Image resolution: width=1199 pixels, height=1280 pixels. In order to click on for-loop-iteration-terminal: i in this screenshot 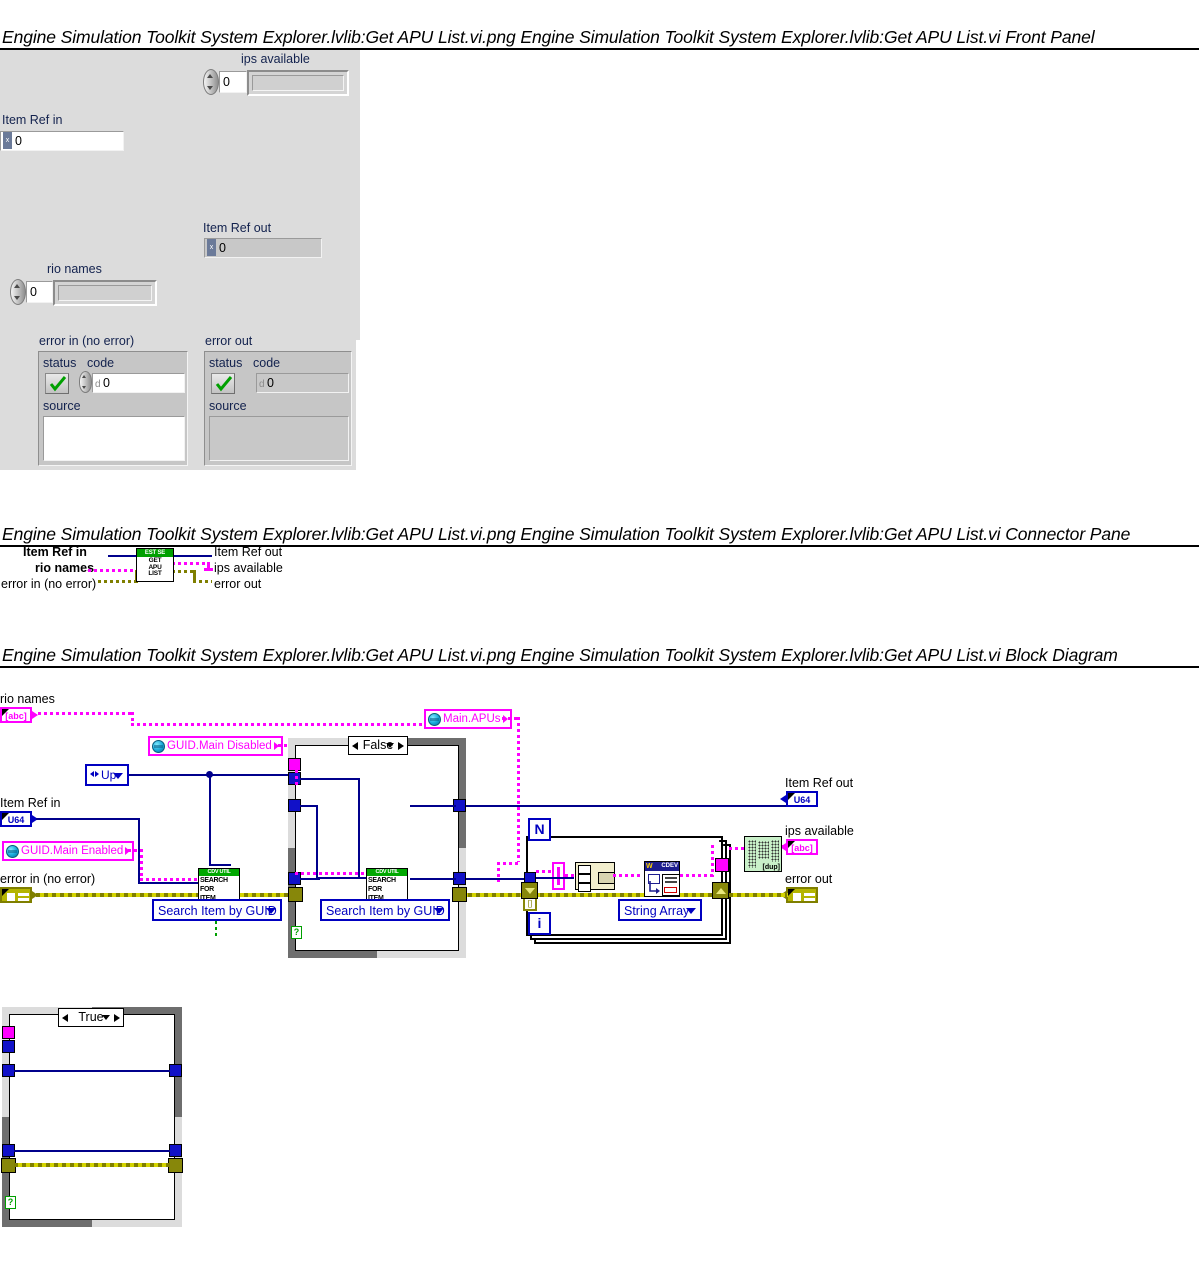, I will do `click(539, 923)`.